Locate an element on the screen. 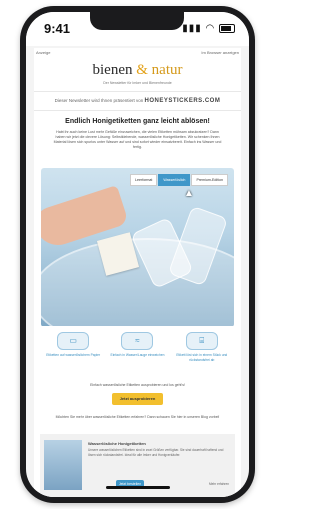 The height and width of the screenshot is (509, 320). brand-amp: & is located at coordinates (142, 70).